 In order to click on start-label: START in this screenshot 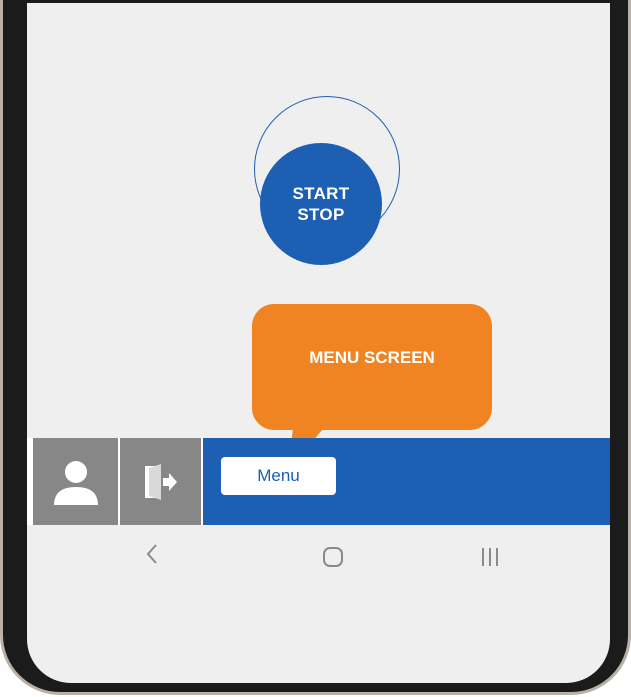, I will do `click(321, 193)`.